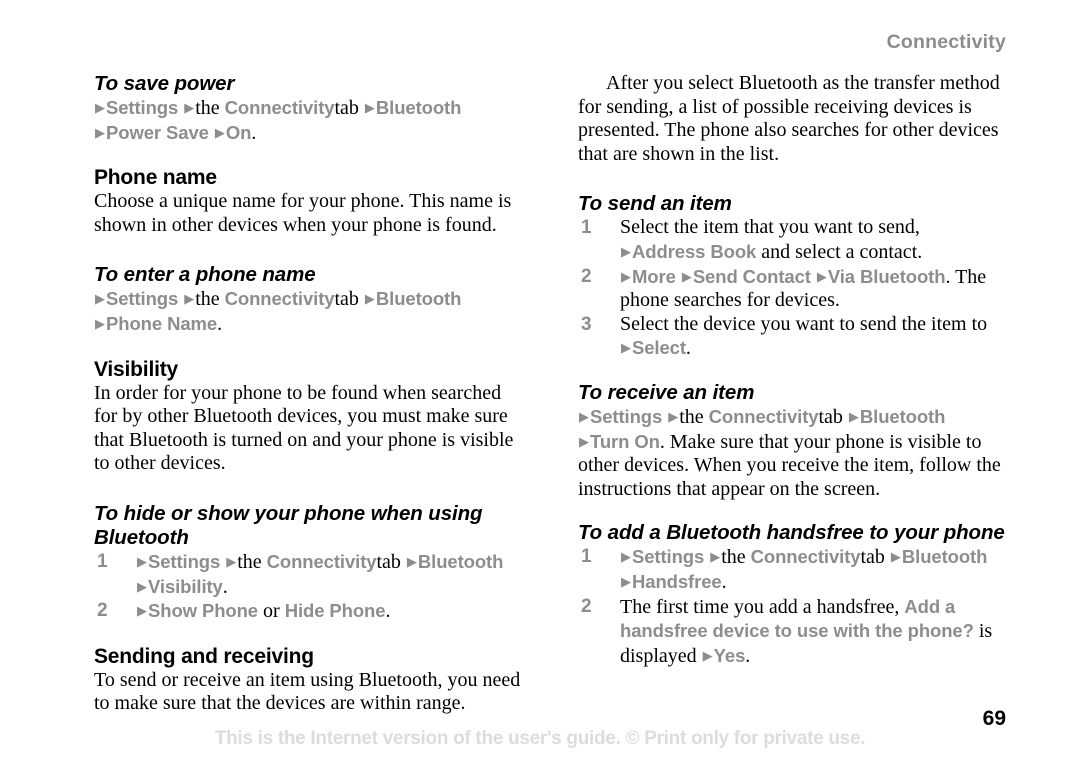 The width and height of the screenshot is (1080, 766). Describe the element at coordinates (185, 586) in the screenshot. I see `ui-term-visibility: Visibility` at that location.